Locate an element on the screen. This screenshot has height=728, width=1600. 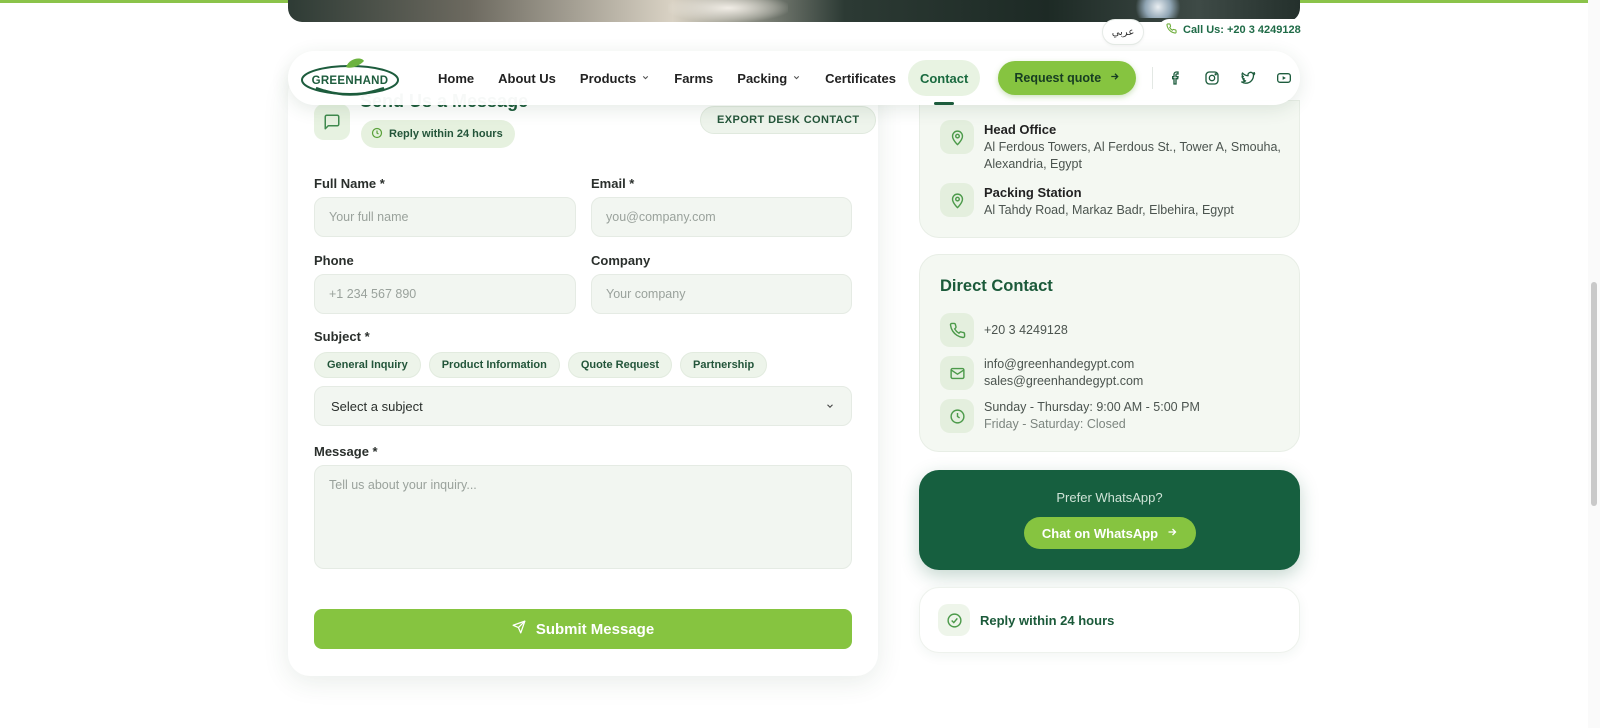
language-switch: عربي is located at coordinates (1123, 32).